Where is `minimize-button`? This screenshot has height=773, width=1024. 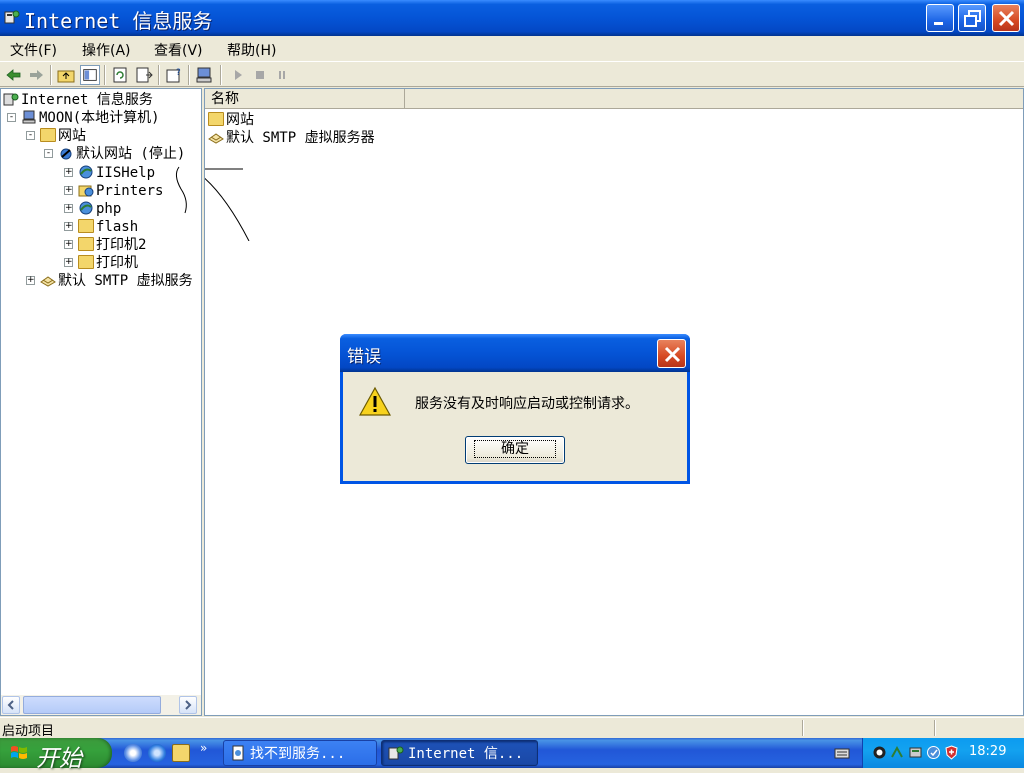 minimize-button is located at coordinates (940, 18).